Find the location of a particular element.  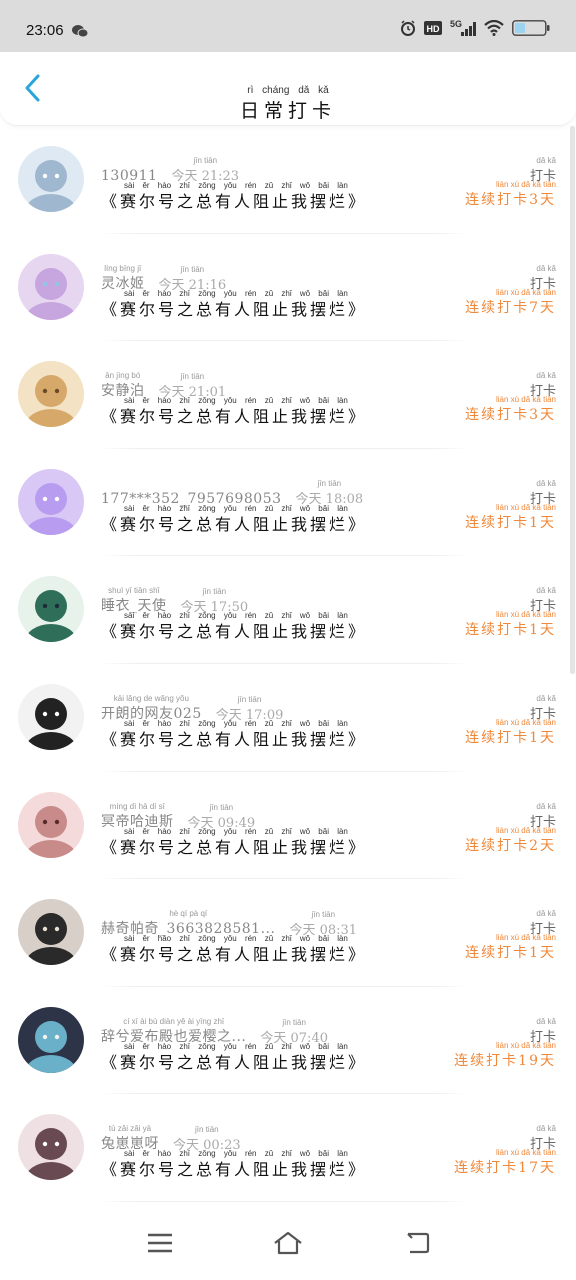

battery-icon is located at coordinates (531, 30).